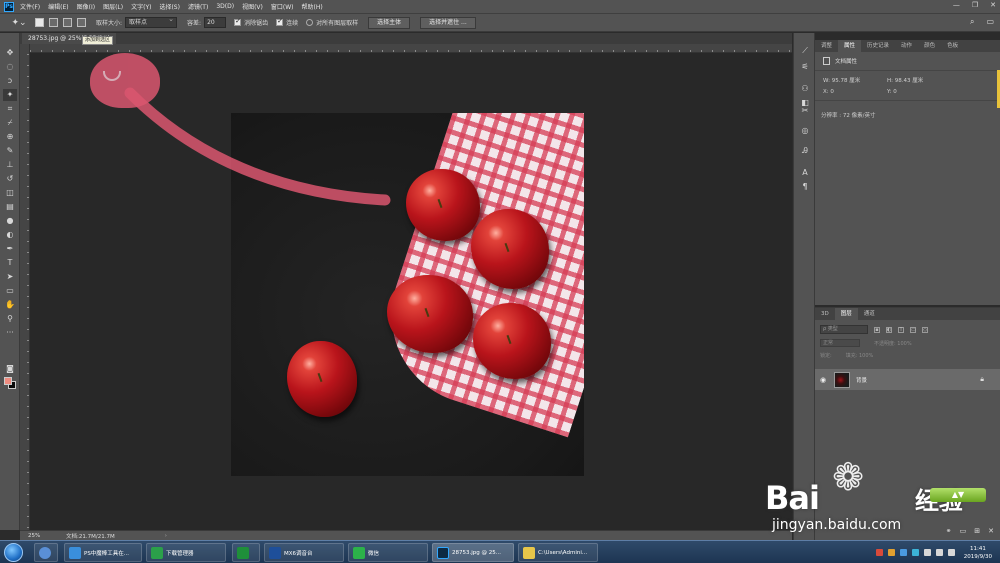  I want to click on taskbar-pinned-app, so click(46, 552).